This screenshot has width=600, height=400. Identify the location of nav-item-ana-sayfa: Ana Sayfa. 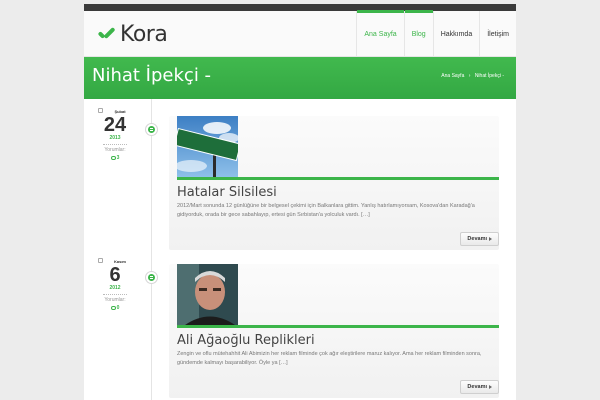
(380, 33).